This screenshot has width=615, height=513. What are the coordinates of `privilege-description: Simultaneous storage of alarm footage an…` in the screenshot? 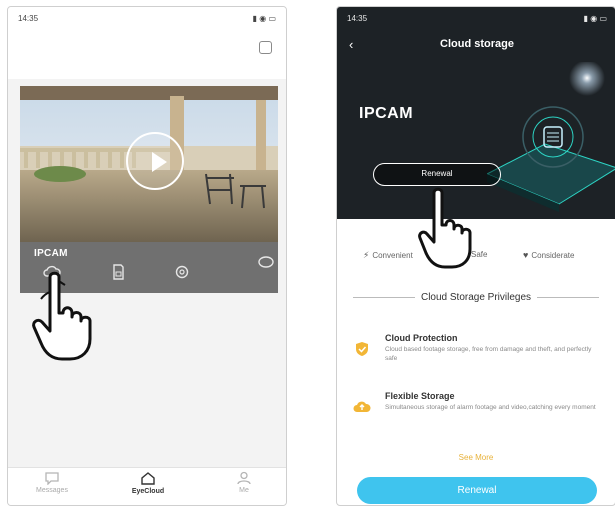 It's located at (490, 407).